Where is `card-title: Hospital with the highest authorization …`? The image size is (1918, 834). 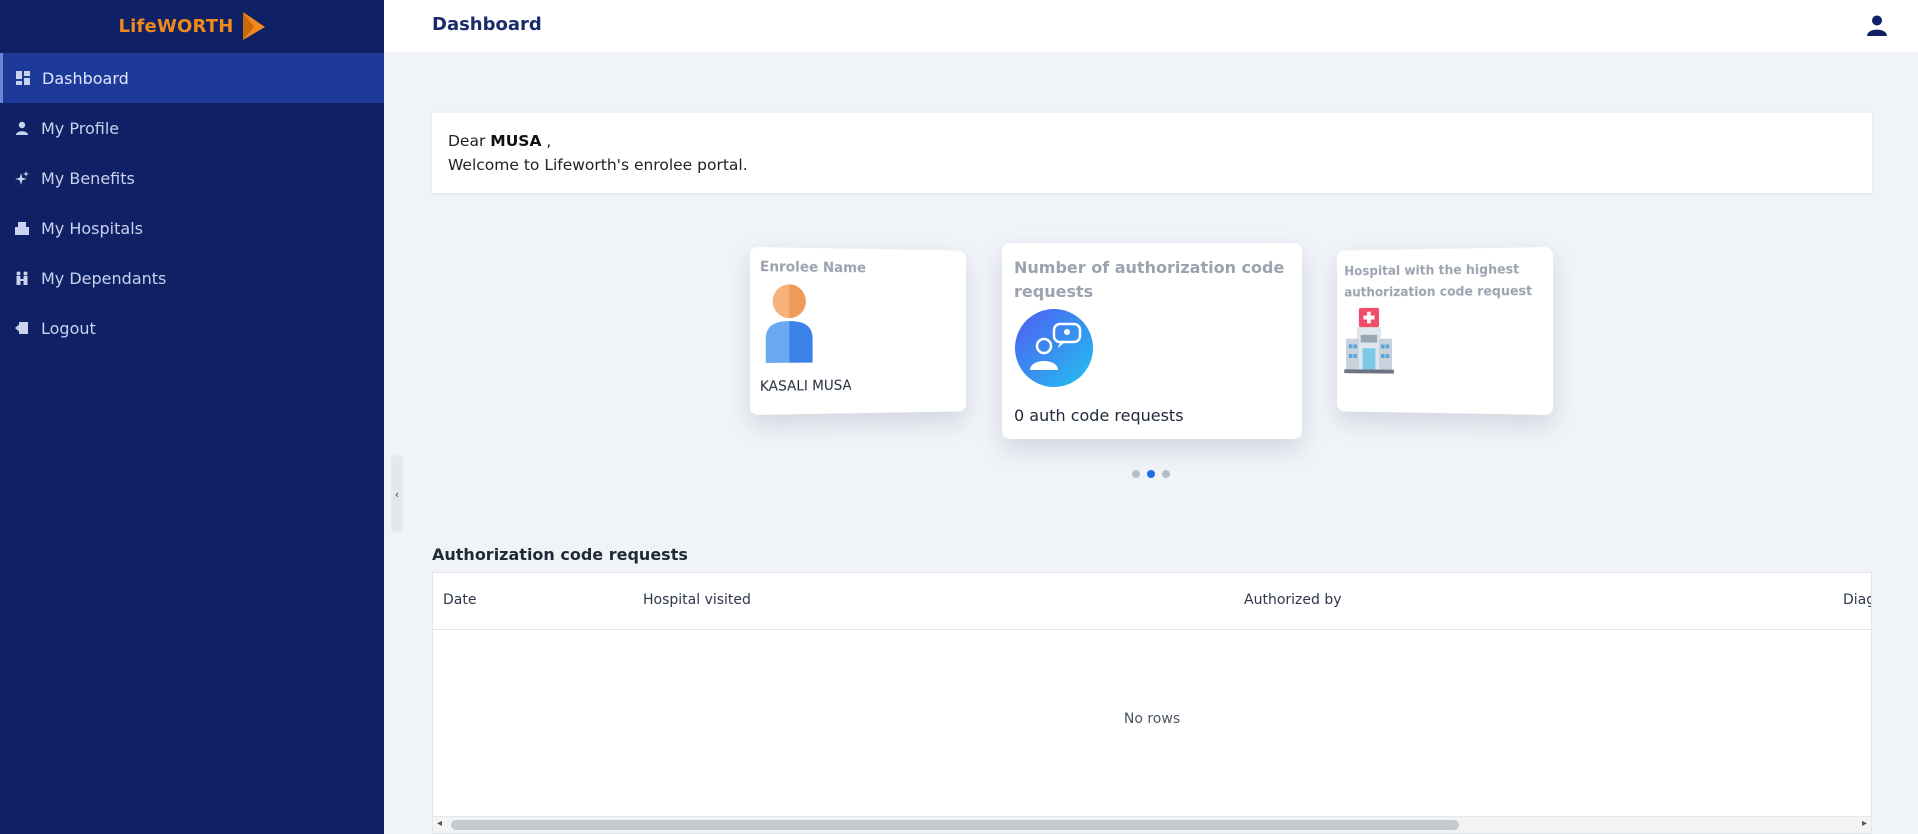
card-title: Hospital with the highest authorization … is located at coordinates (1438, 281).